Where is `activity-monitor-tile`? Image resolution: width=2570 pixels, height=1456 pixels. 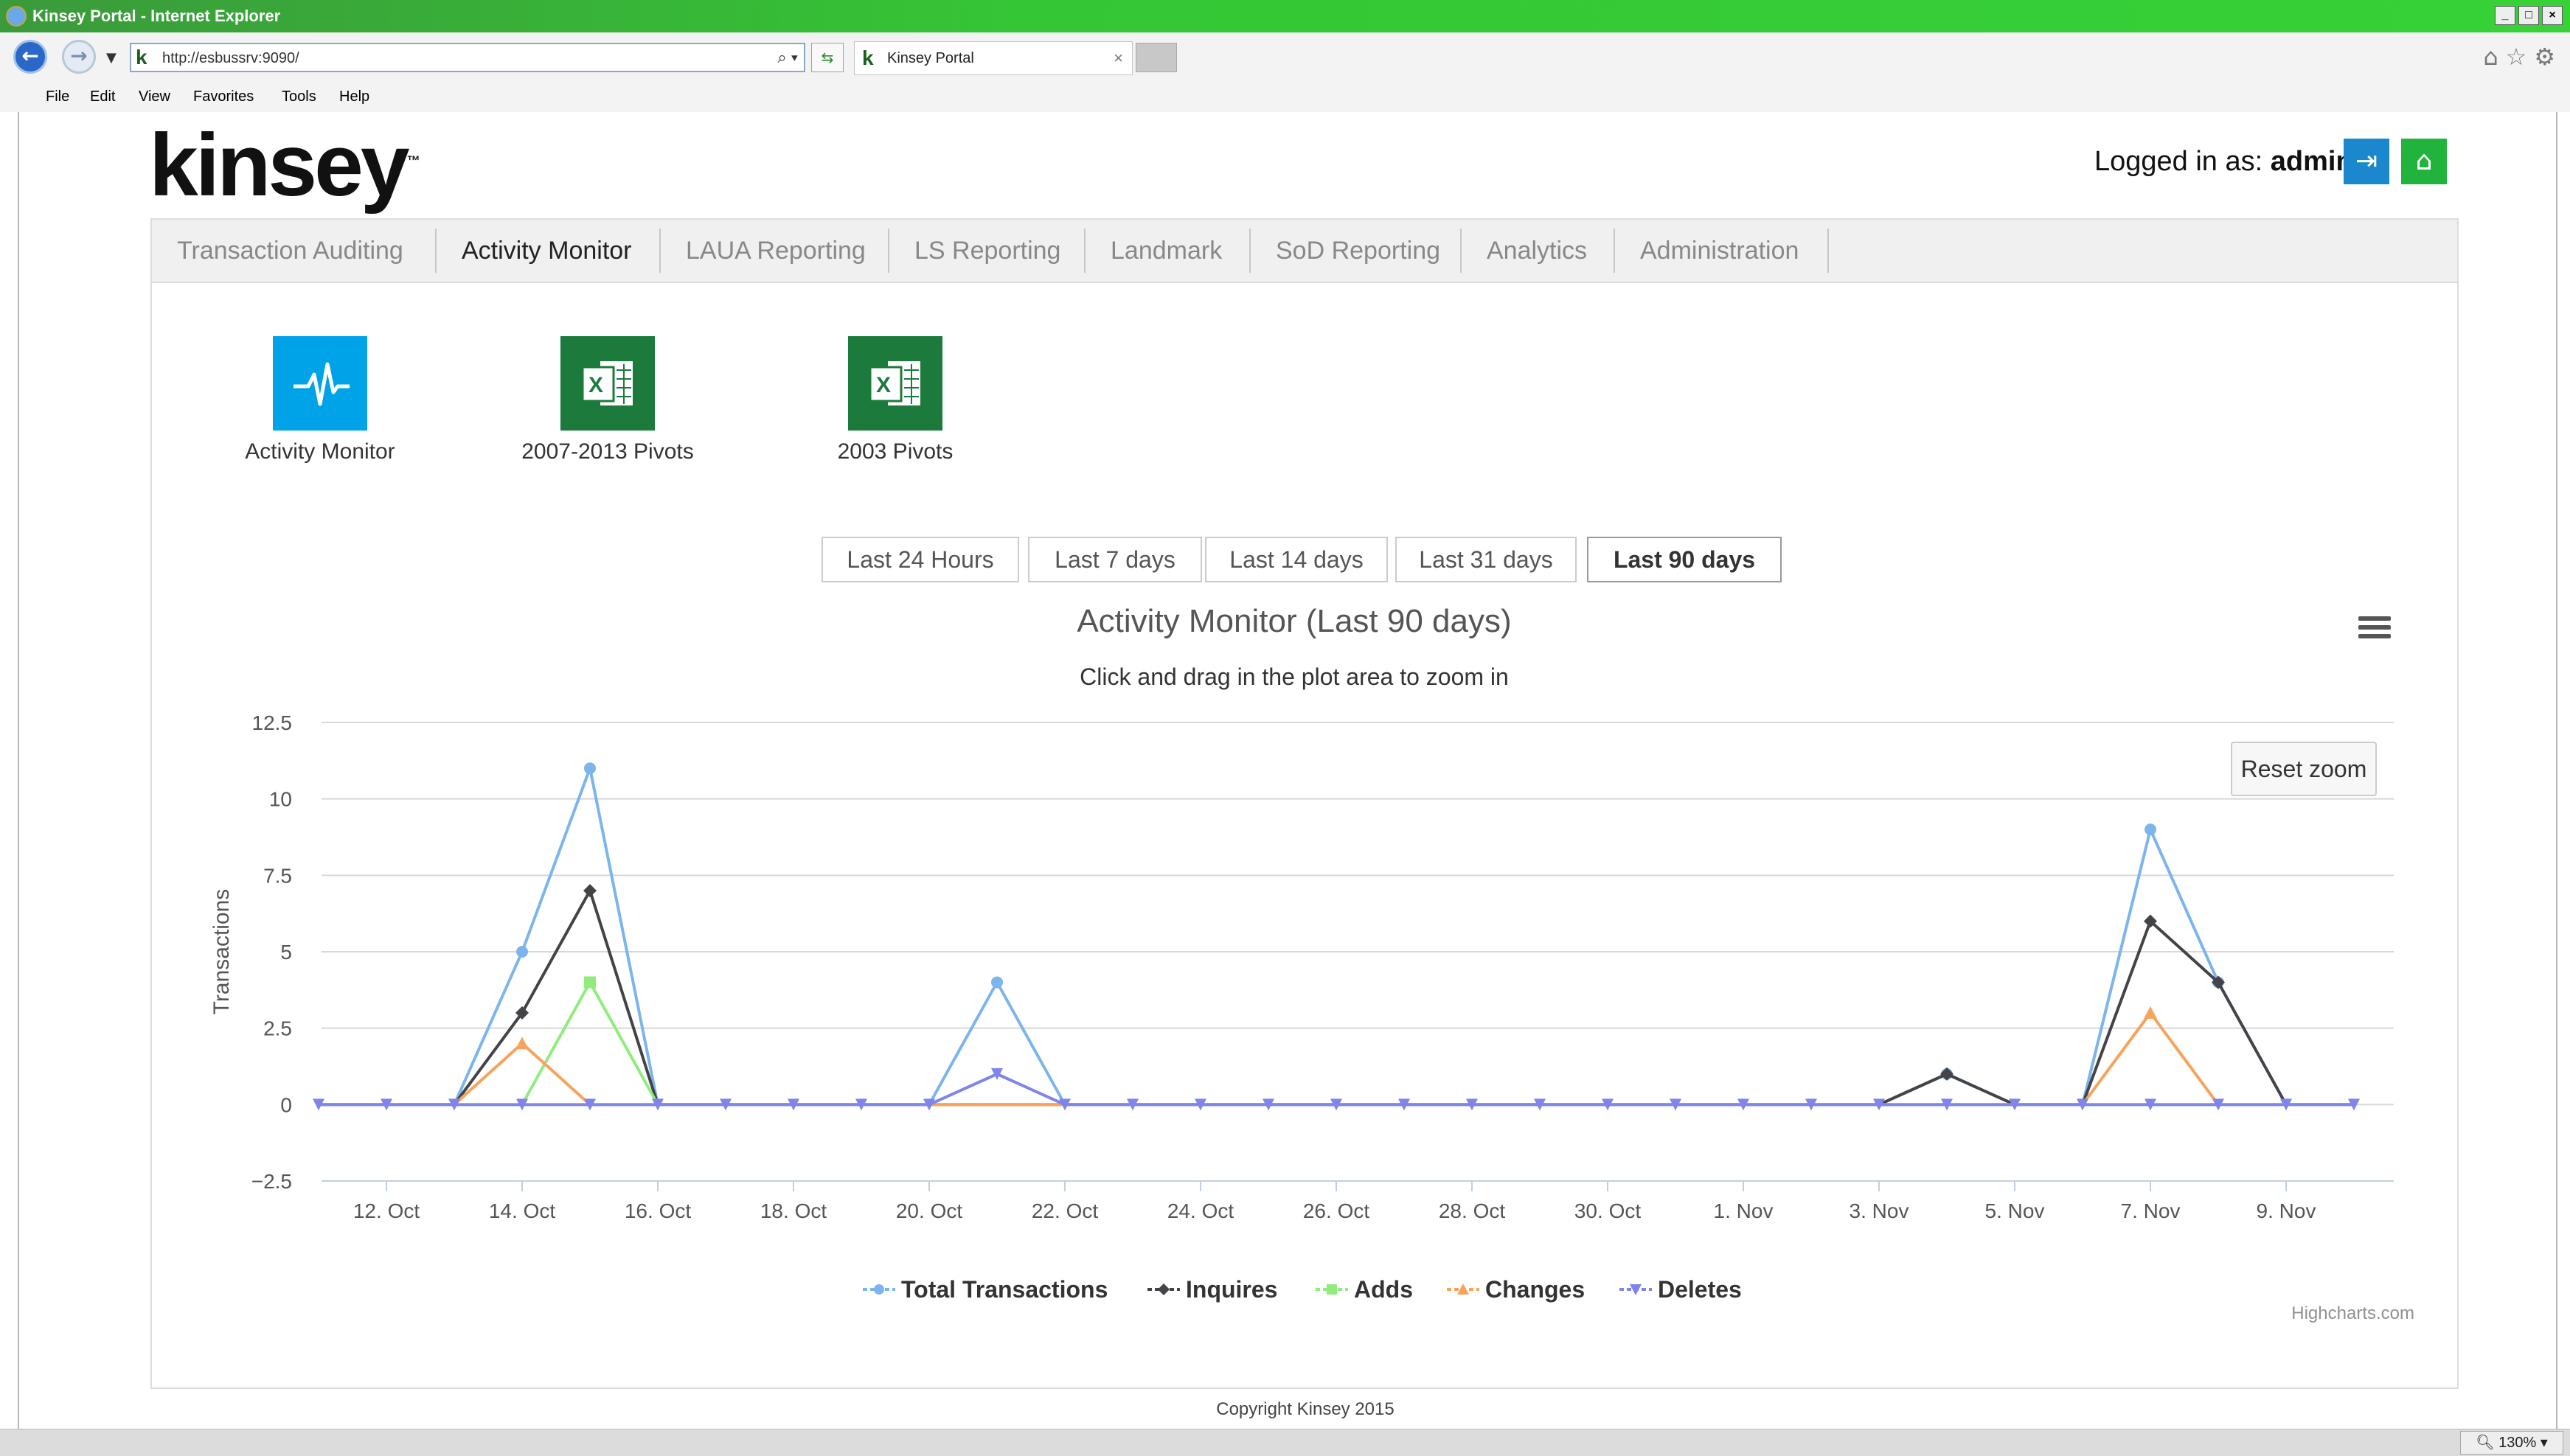 activity-monitor-tile is located at coordinates (320, 383).